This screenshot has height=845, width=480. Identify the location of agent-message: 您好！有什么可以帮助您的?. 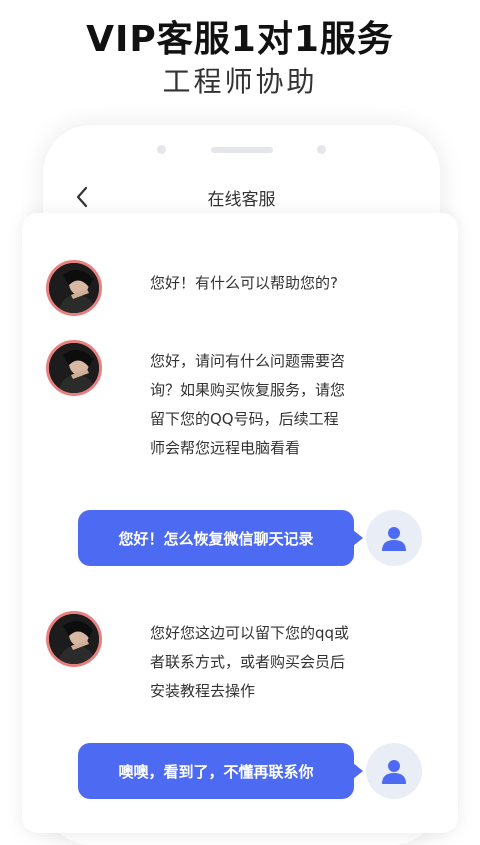
(244, 283).